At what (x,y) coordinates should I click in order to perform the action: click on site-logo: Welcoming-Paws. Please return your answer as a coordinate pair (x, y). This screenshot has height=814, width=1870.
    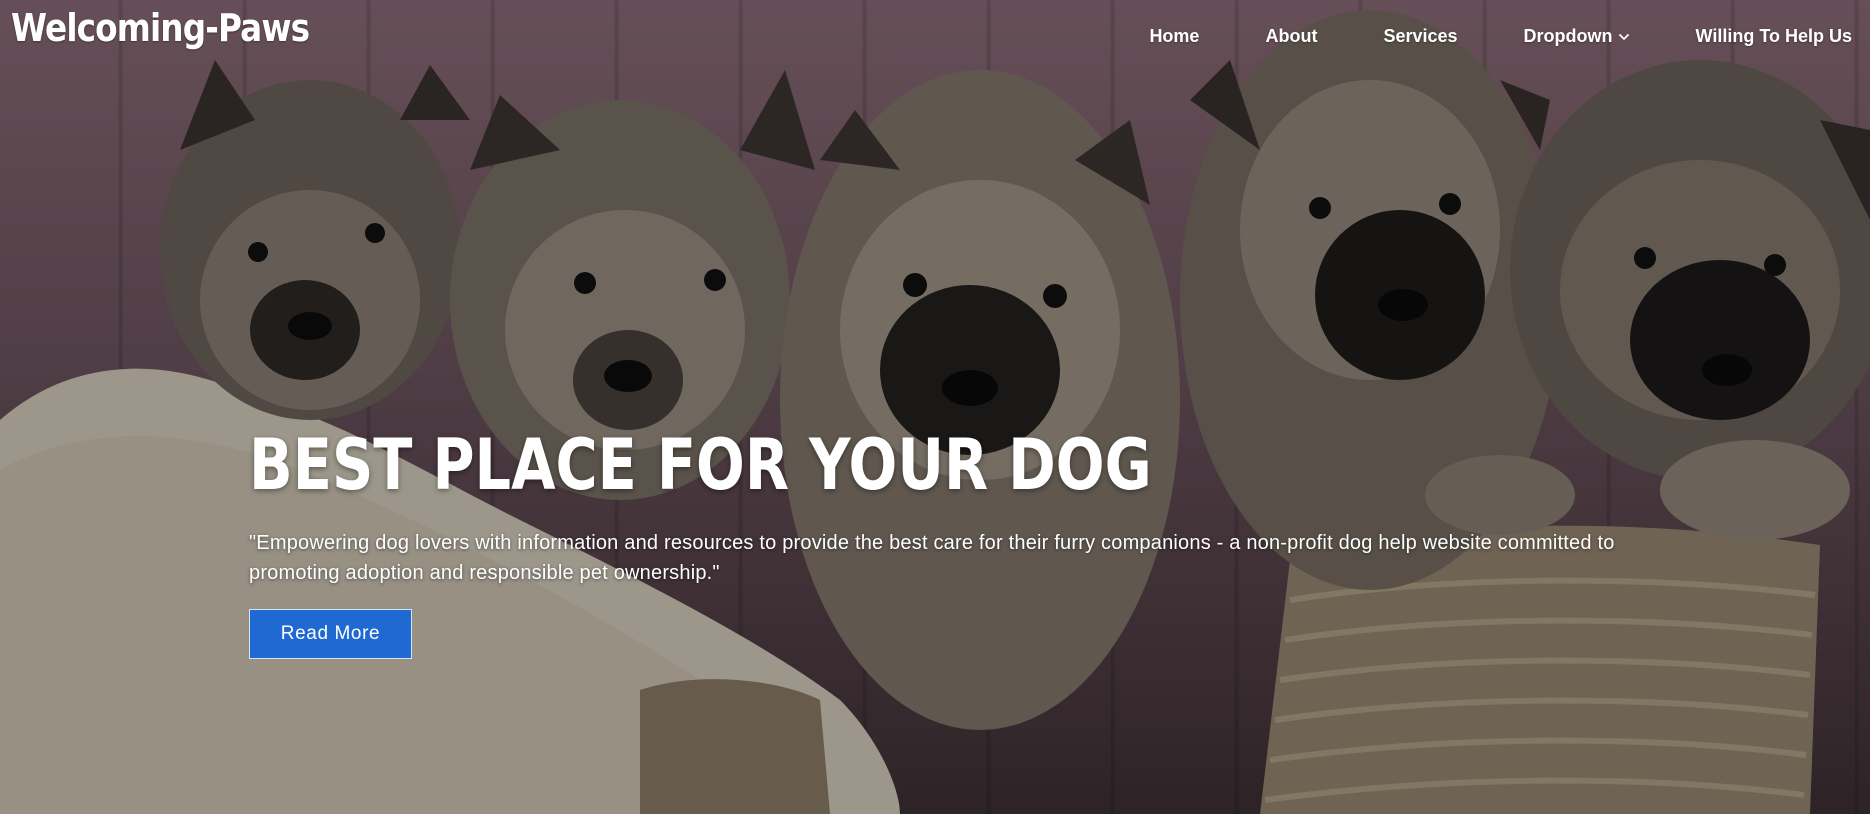
    Looking at the image, I should click on (160, 28).